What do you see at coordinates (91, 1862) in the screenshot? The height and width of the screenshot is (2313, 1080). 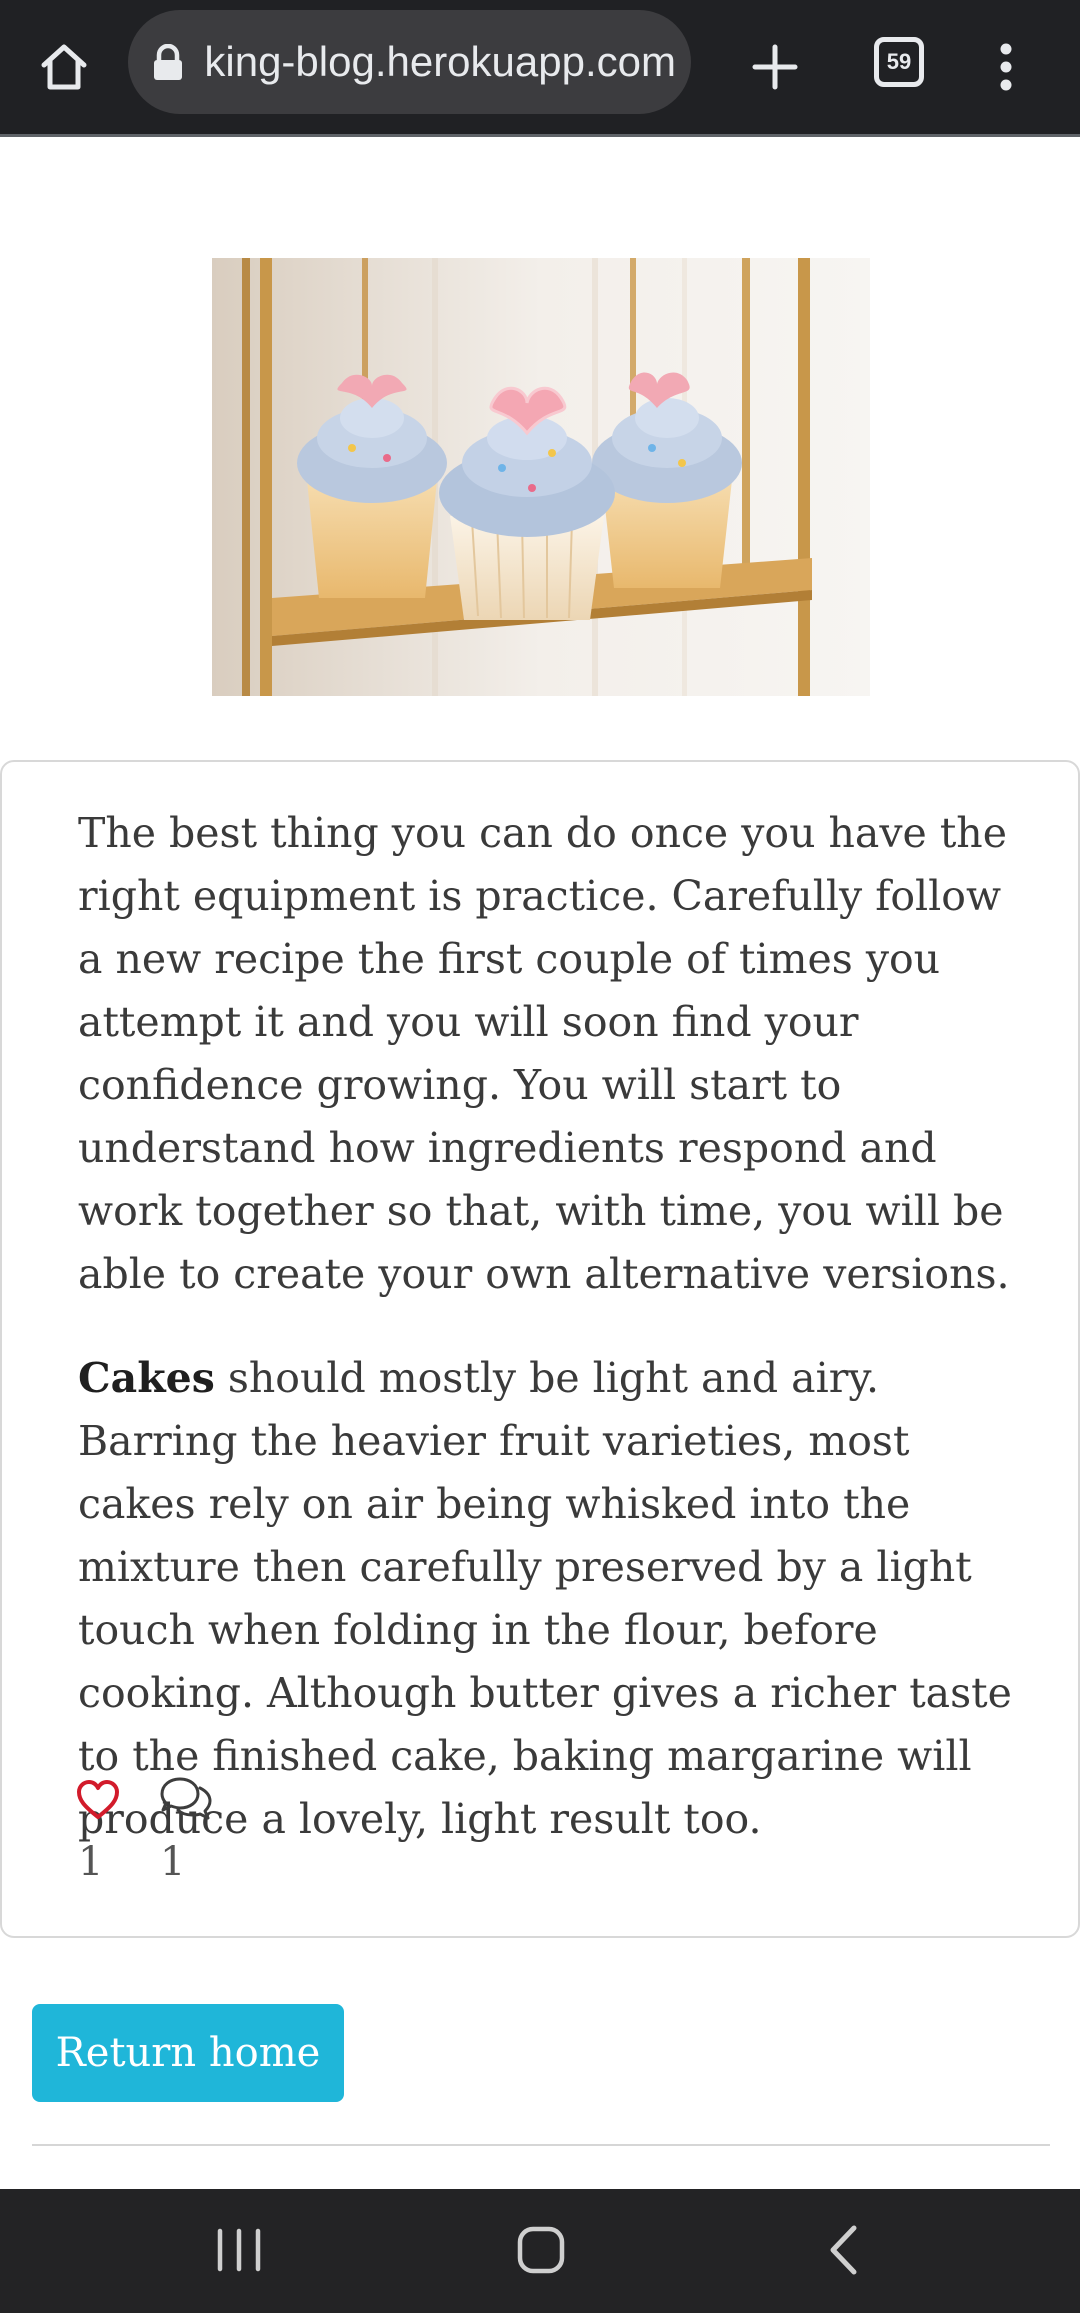 I see `like-count: 1` at bounding box center [91, 1862].